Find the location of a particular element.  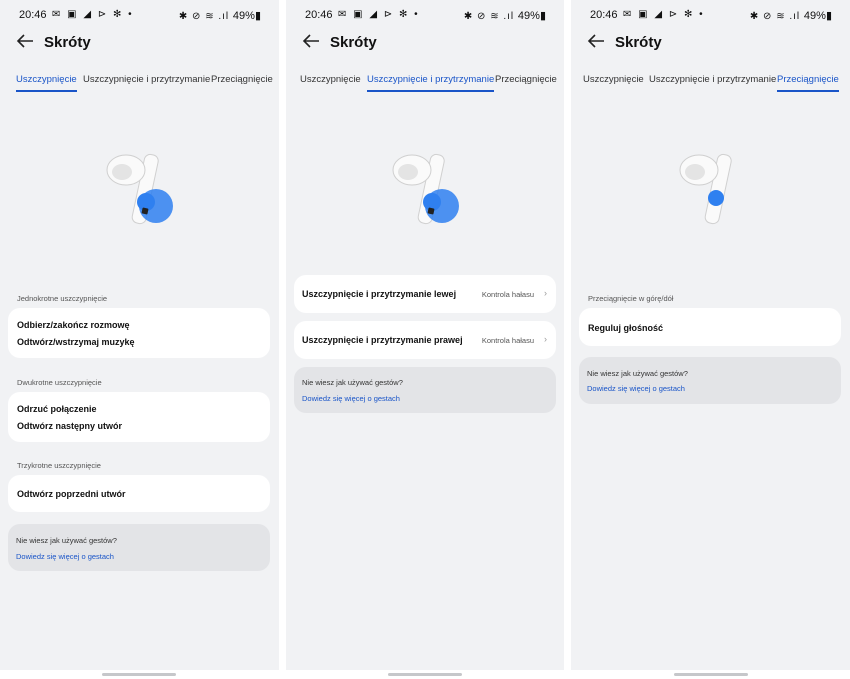

row-label: Uszczypnięcie i przytrzymanie prawej is located at coordinates (382, 340).